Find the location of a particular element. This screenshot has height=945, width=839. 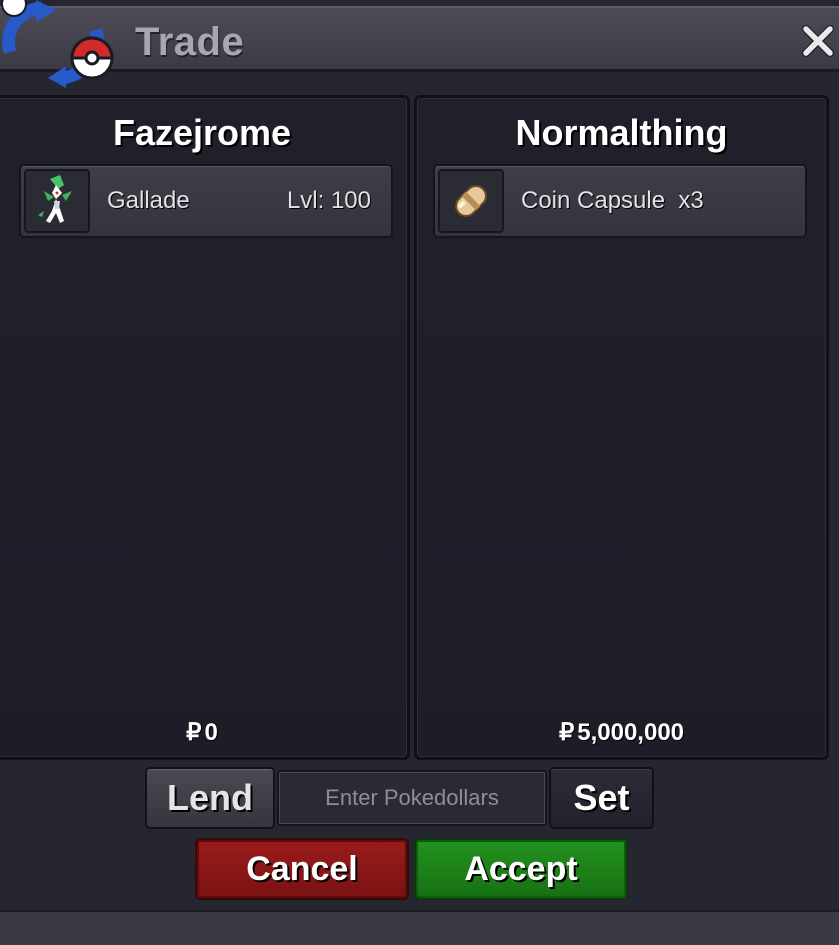

right-money: ₽5,000,000 is located at coordinates (621, 732).